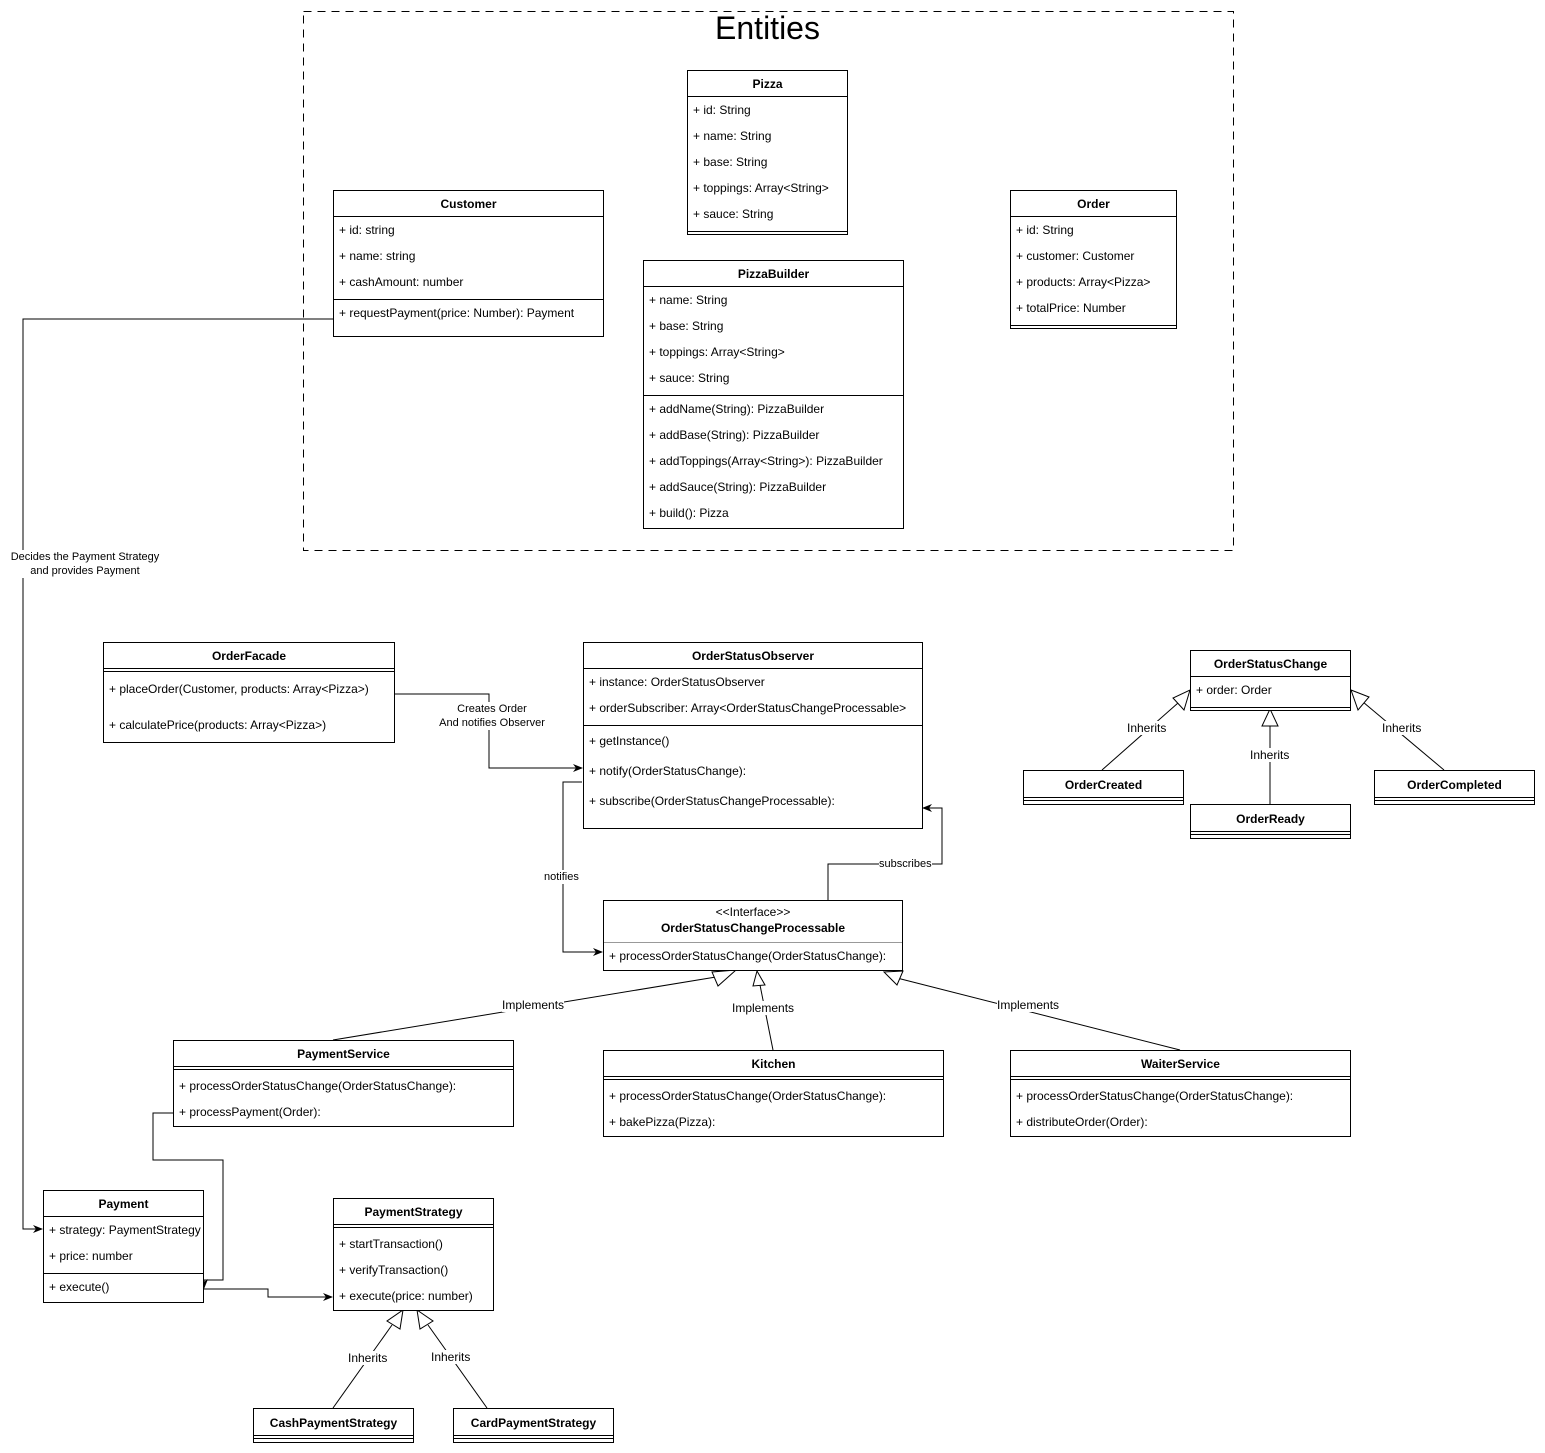 The image size is (1545, 1453). What do you see at coordinates (1083, 282) in the screenshot?
I see `attribute: + products: Array<Pizza>` at bounding box center [1083, 282].